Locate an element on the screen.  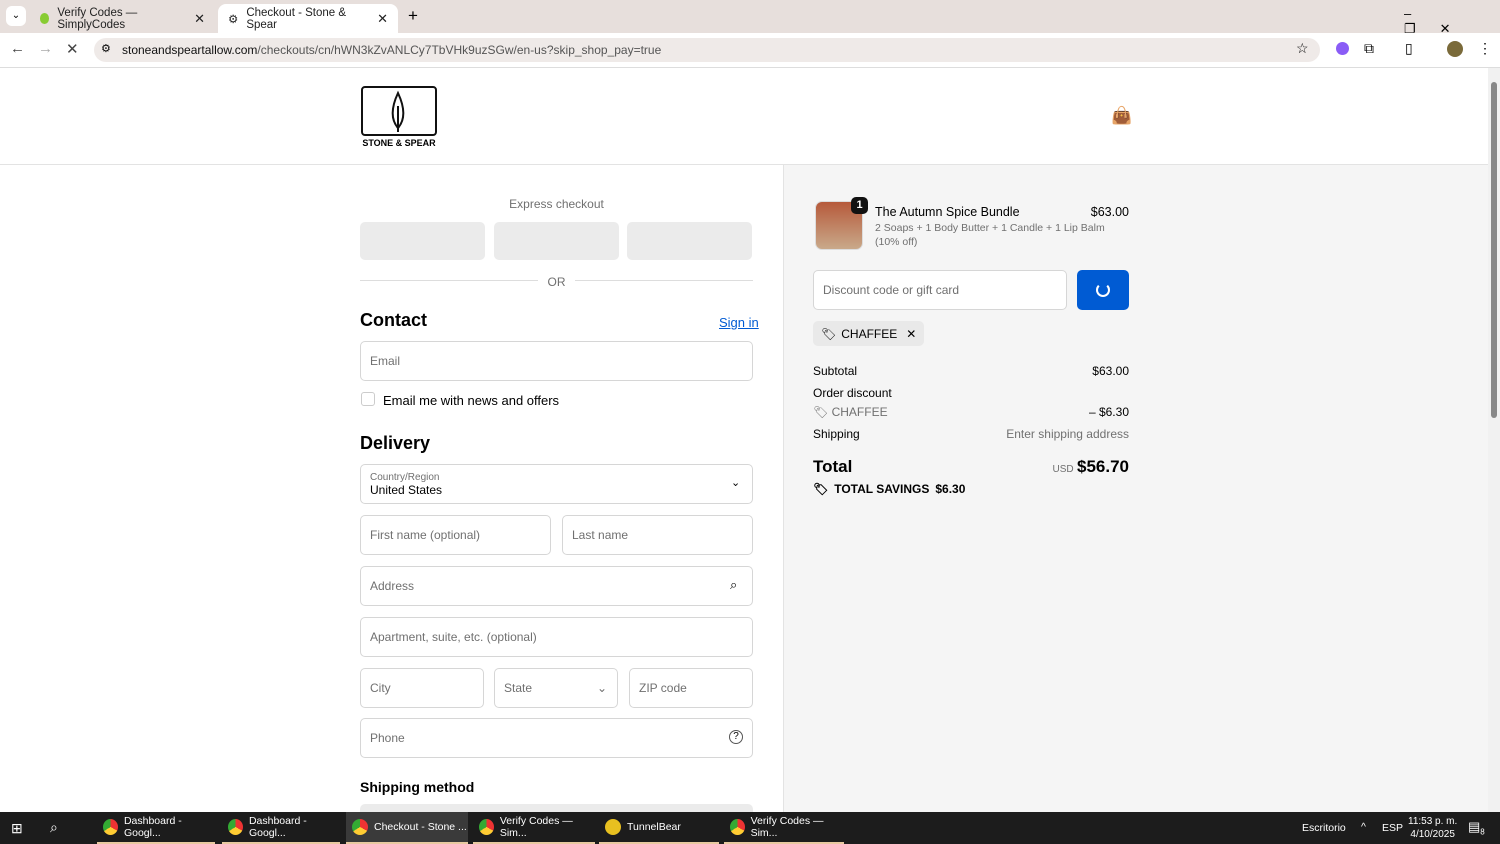
help-icon: ? is located at coordinates (736, 737).